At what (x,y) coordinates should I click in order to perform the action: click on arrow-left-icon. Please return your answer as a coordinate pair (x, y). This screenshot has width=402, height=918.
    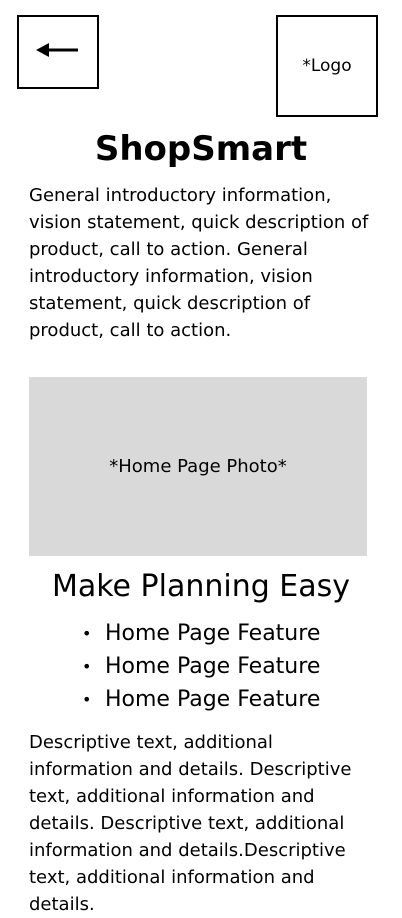
    Looking at the image, I should click on (58, 52).